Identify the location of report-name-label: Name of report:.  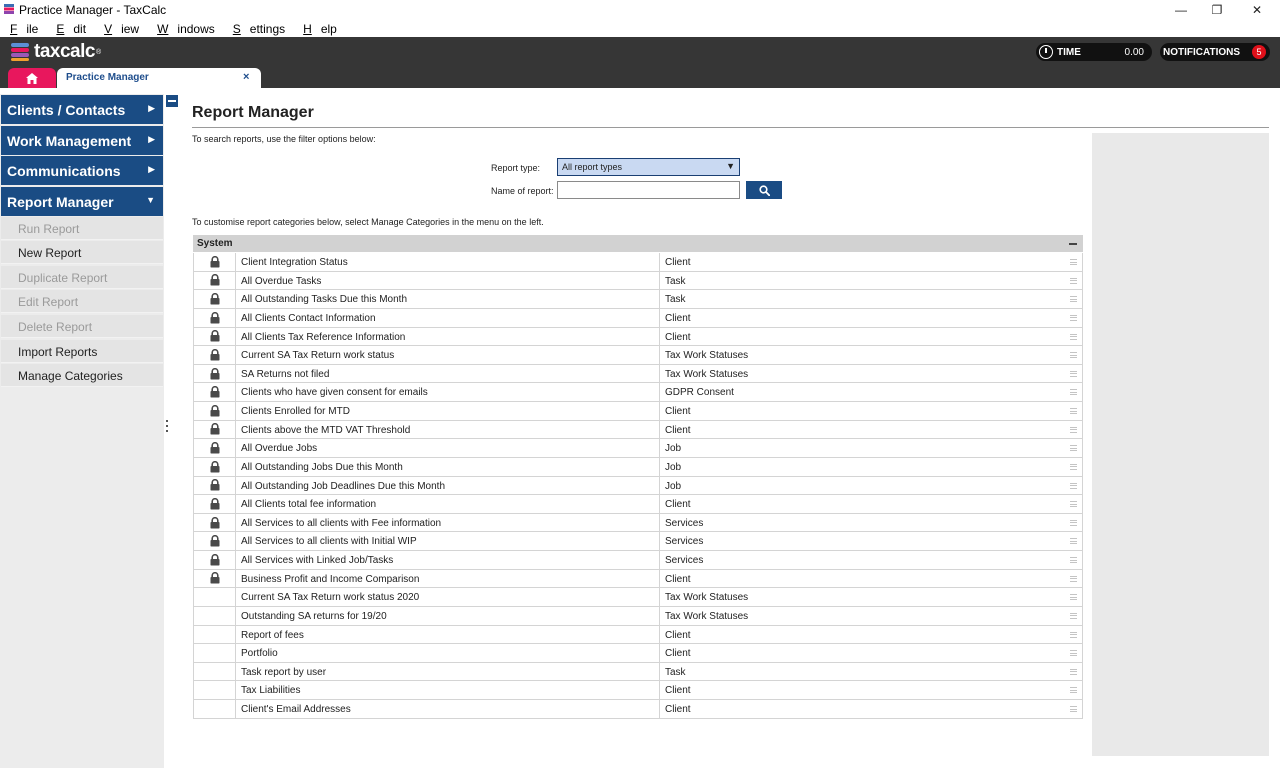
(522, 191).